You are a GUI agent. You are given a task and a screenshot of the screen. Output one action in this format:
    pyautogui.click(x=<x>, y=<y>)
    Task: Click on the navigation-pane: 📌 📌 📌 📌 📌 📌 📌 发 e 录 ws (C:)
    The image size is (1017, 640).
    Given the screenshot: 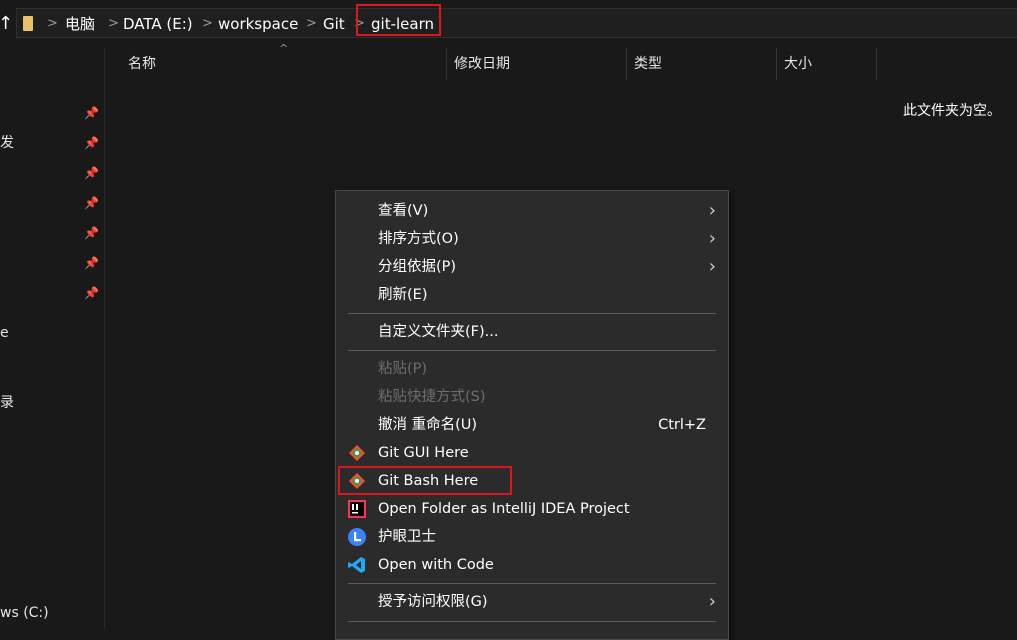 What is the action you would take?
    pyautogui.click(x=52, y=338)
    